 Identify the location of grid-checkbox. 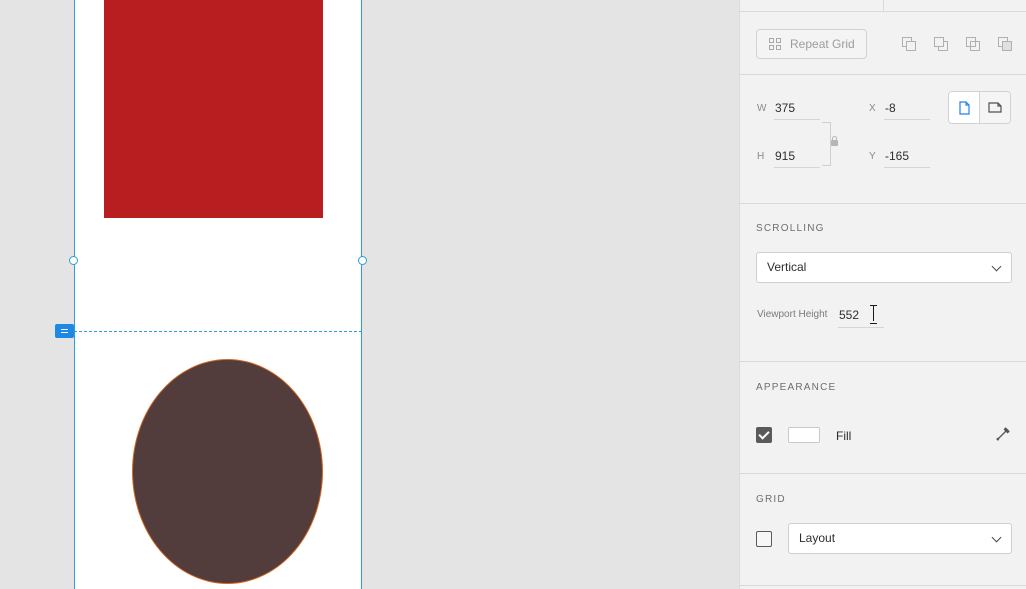
(764, 539).